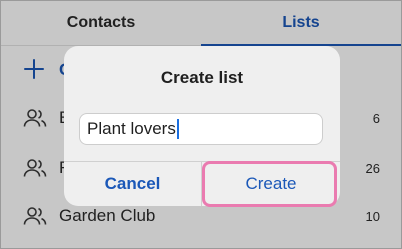  Describe the element at coordinates (132, 184) in the screenshot. I see `cancel-button: Cancel` at that location.